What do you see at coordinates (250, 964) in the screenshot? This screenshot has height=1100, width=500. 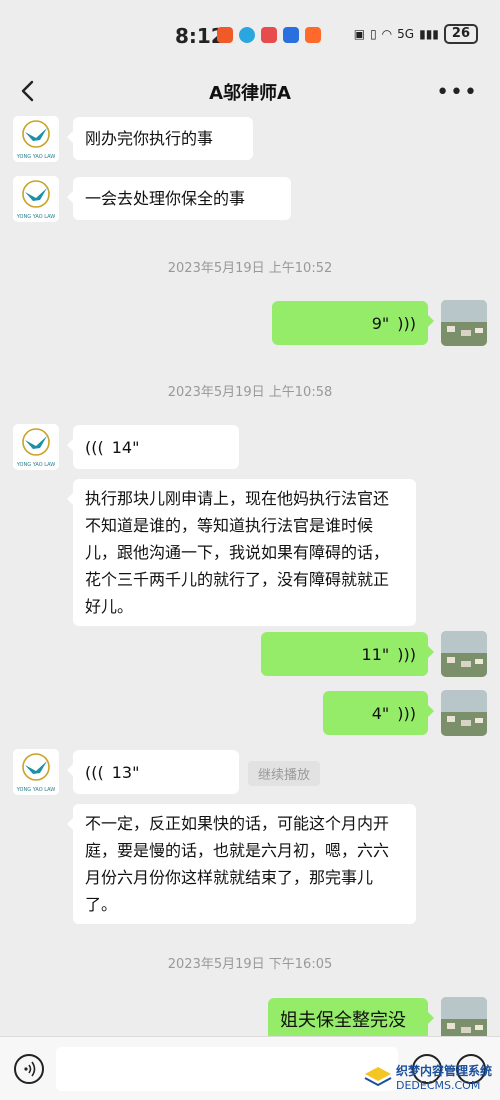 I see `message-timestamp: 2023年5月19日 下午16:05` at bounding box center [250, 964].